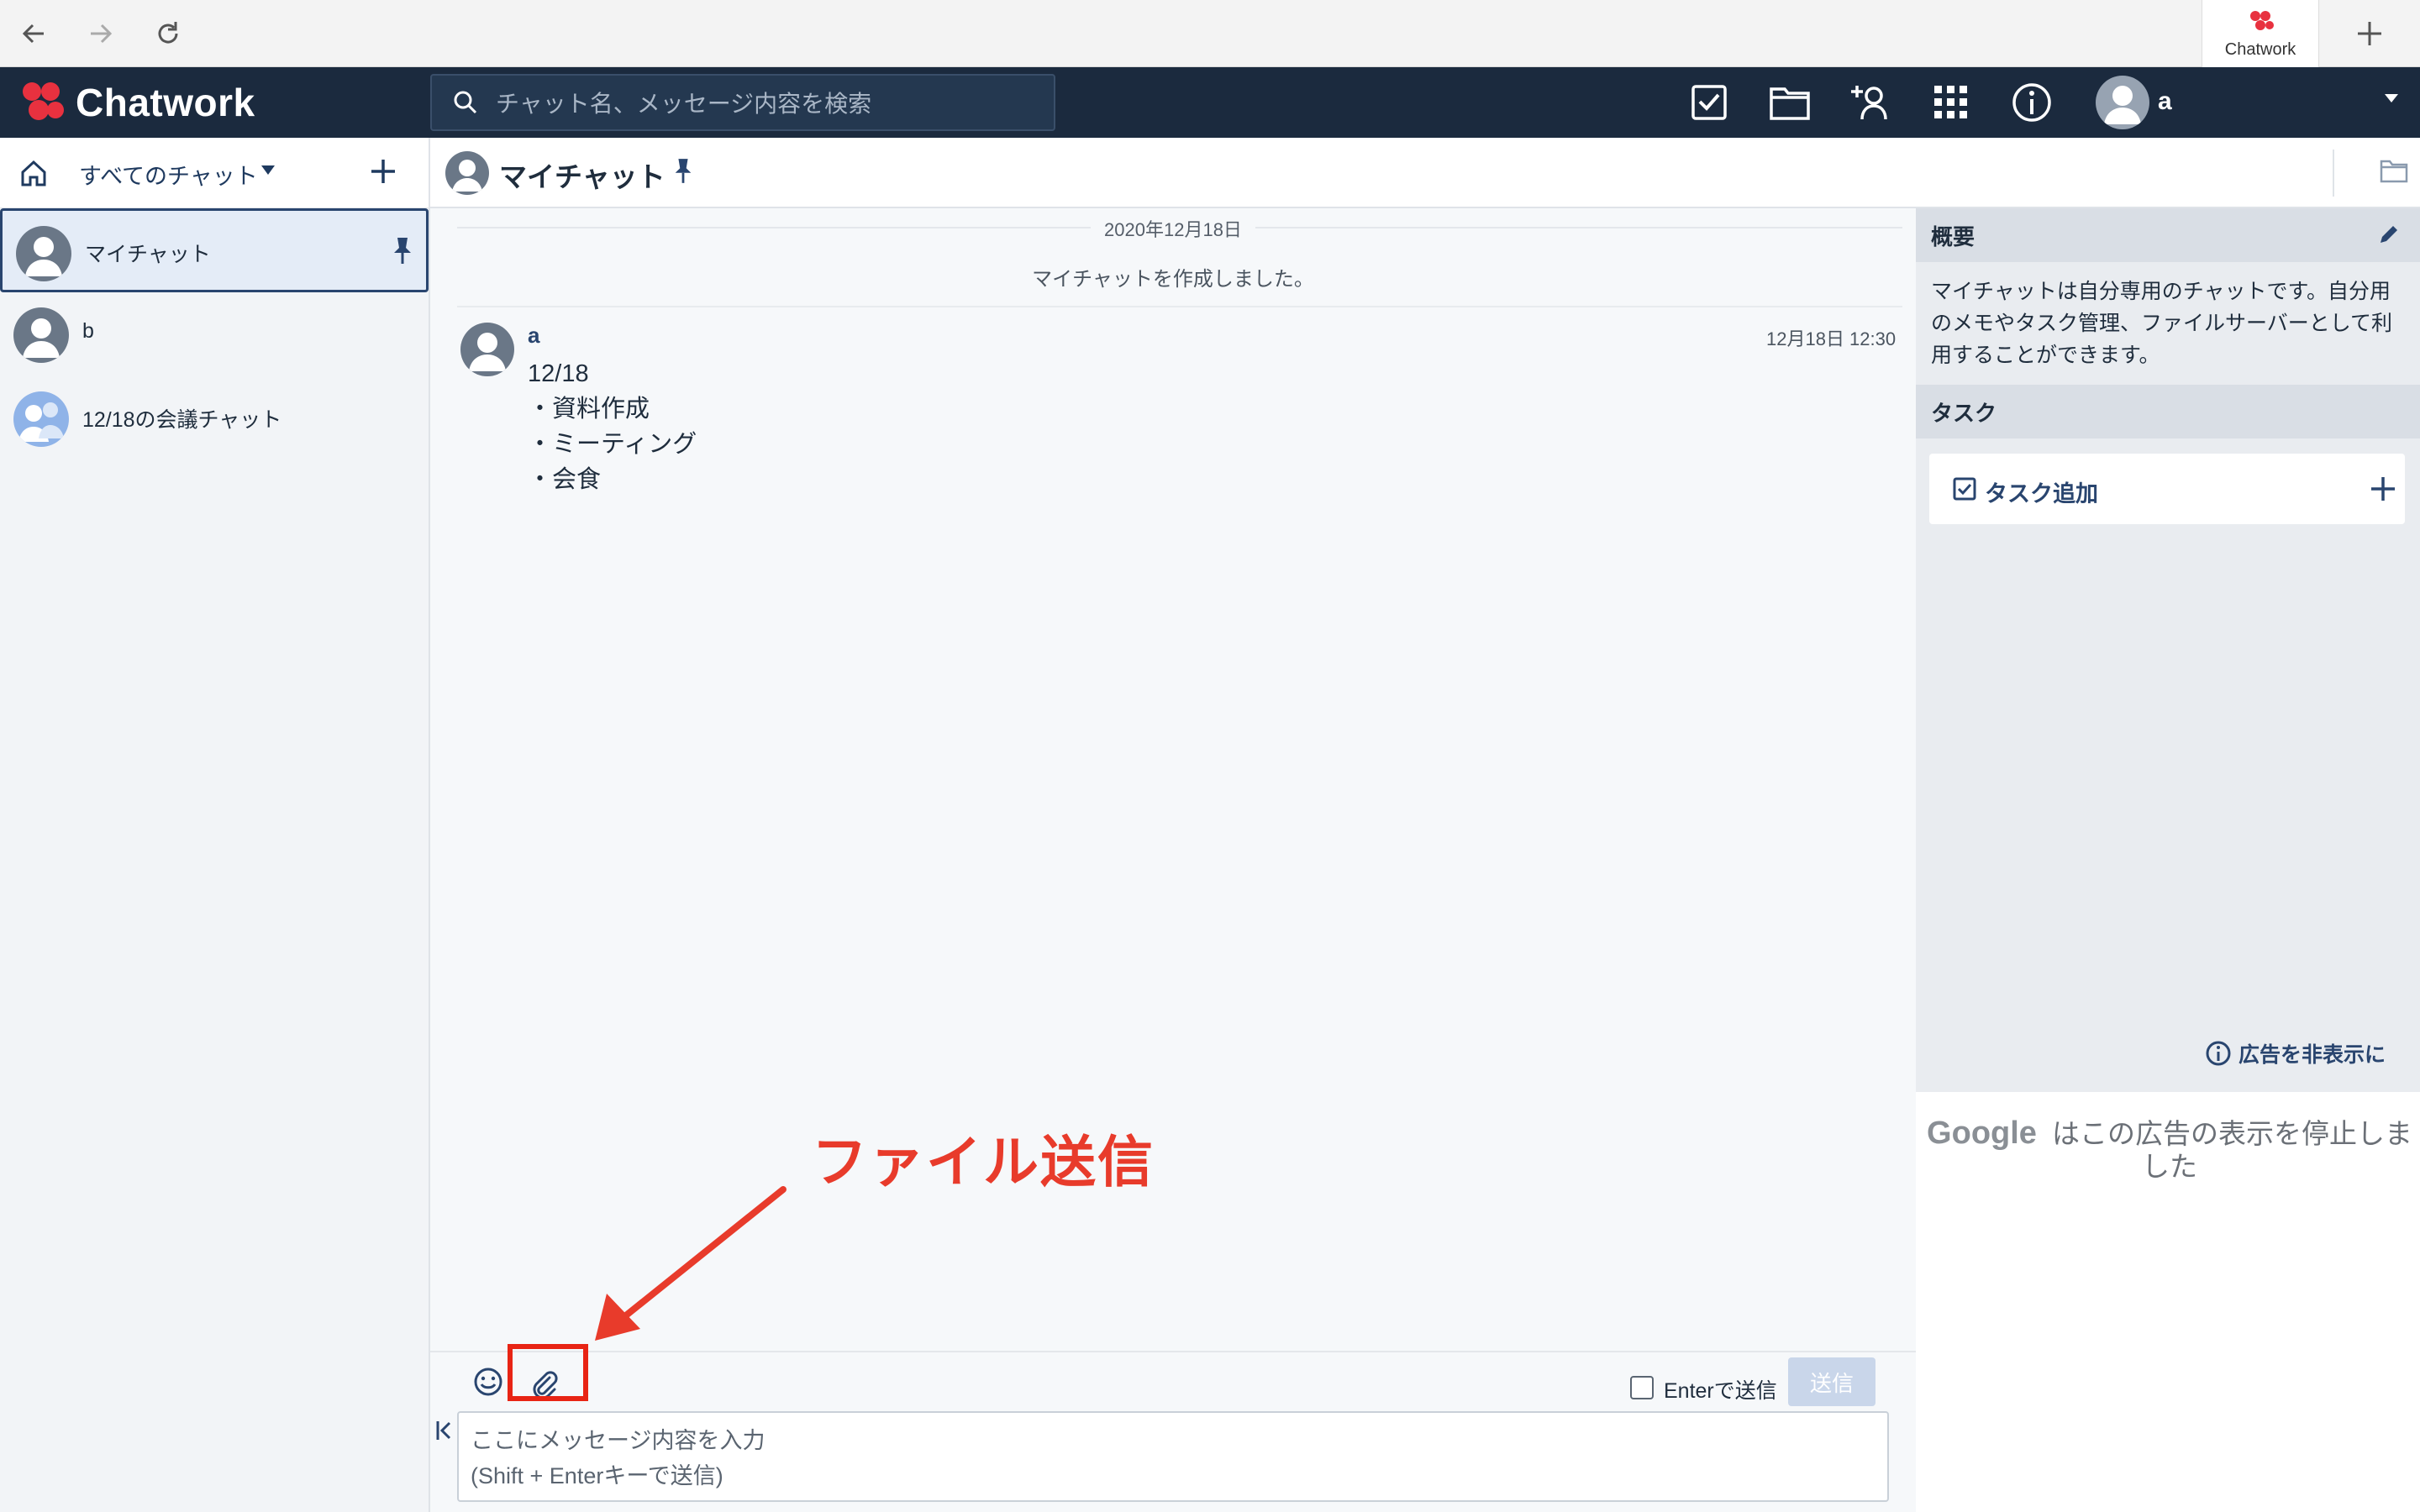  I want to click on add-chat-plus-icon, so click(383, 173).